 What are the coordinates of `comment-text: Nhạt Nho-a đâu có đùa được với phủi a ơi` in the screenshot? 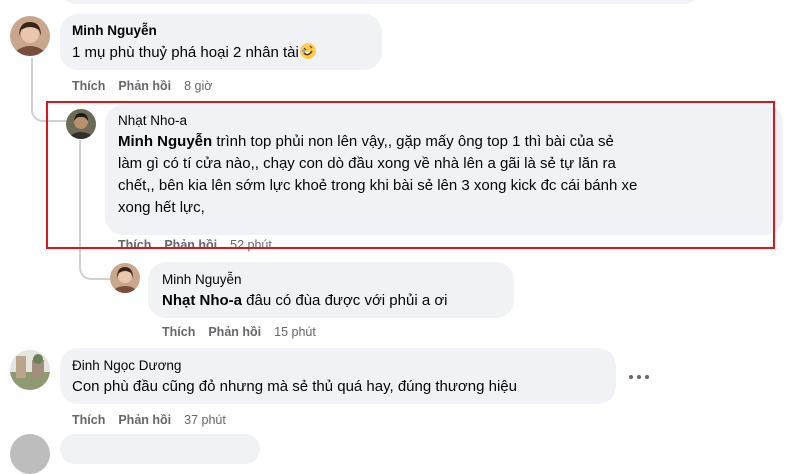 It's located at (305, 301).